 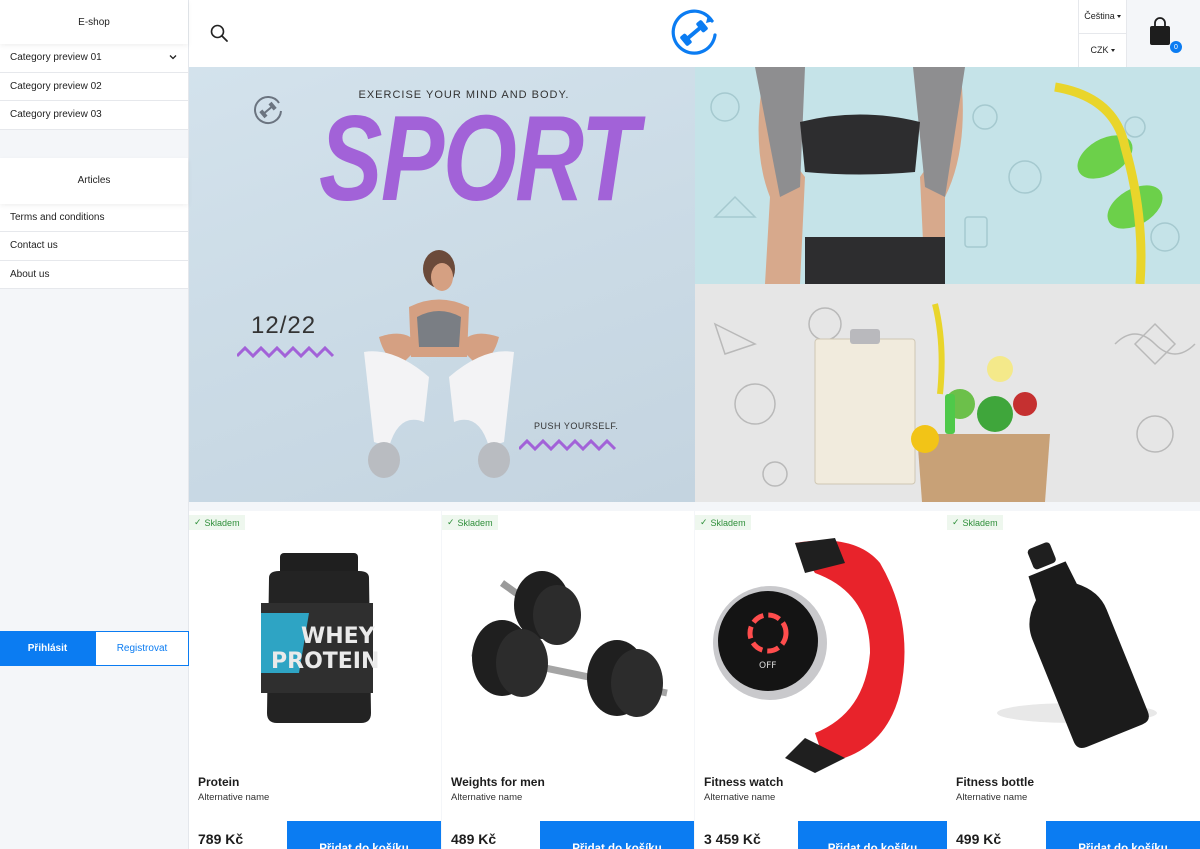 What do you see at coordinates (954, 402) in the screenshot?
I see `nutrition-doodle-image` at bounding box center [954, 402].